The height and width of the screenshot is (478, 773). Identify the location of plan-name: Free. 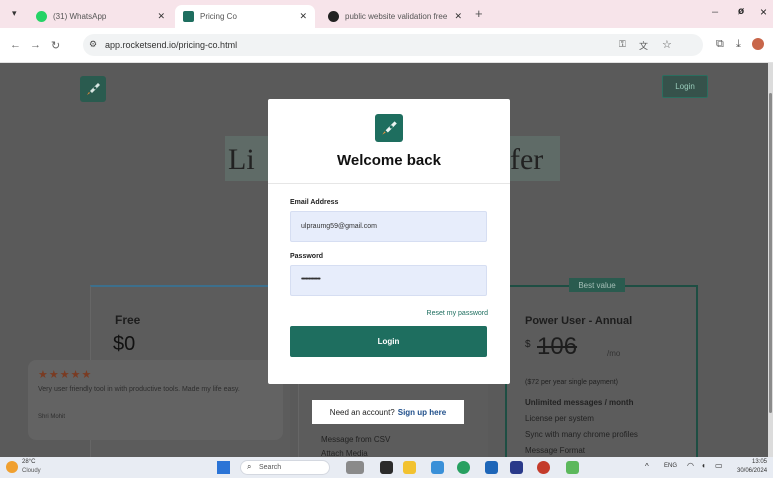
(128, 320).